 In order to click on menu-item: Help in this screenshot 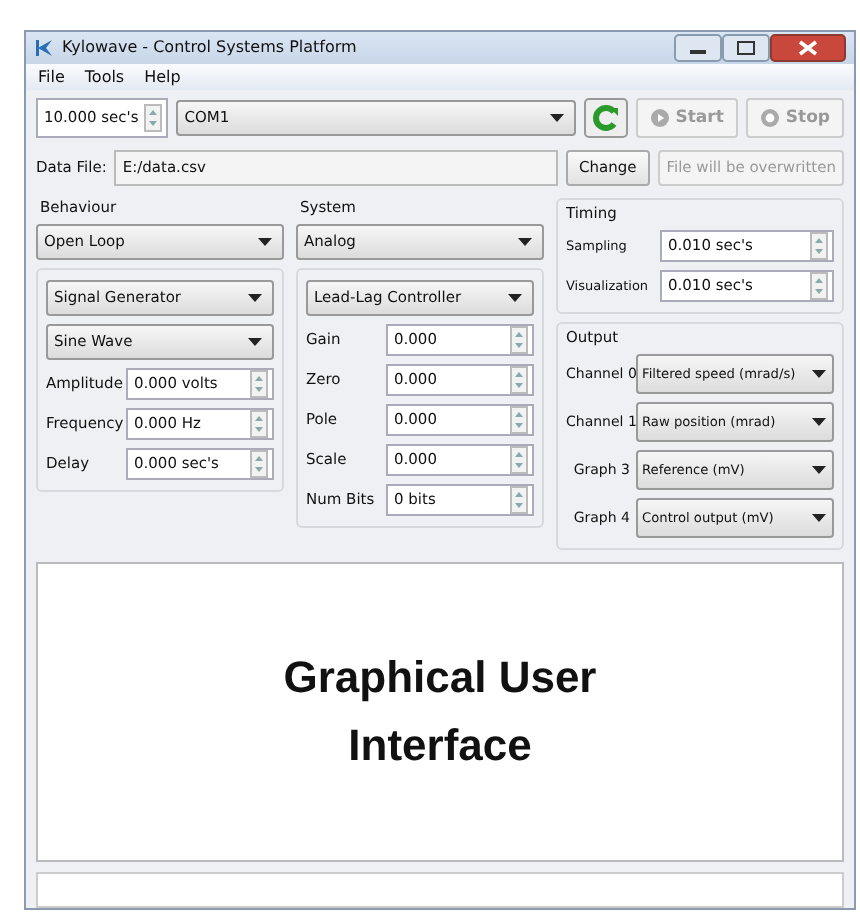, I will do `click(162, 76)`.